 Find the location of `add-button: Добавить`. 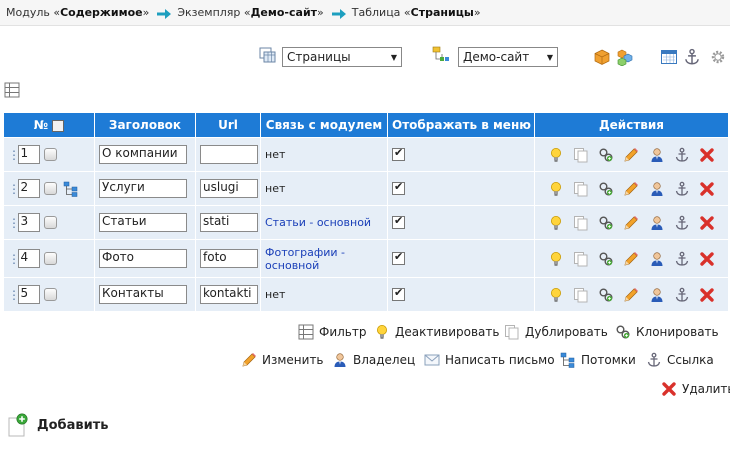

add-button: Добавить is located at coordinates (57, 425).